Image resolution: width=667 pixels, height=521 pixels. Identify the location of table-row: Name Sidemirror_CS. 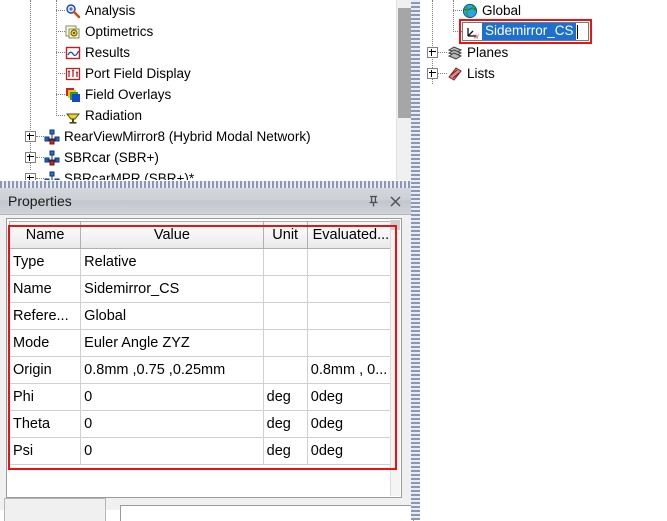
(202, 289).